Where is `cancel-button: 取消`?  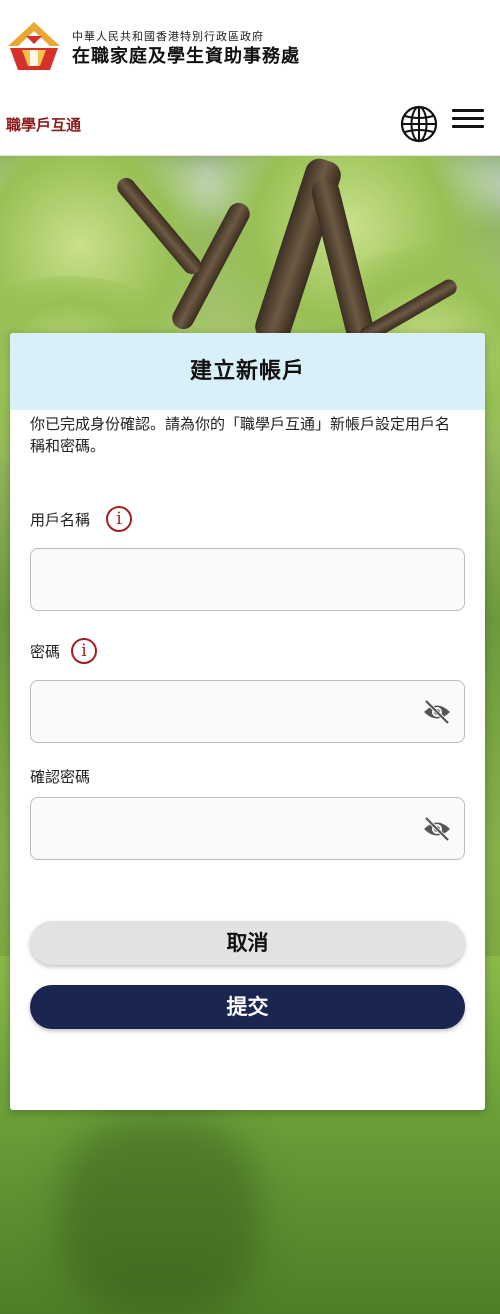 cancel-button: 取消 is located at coordinates (247, 943).